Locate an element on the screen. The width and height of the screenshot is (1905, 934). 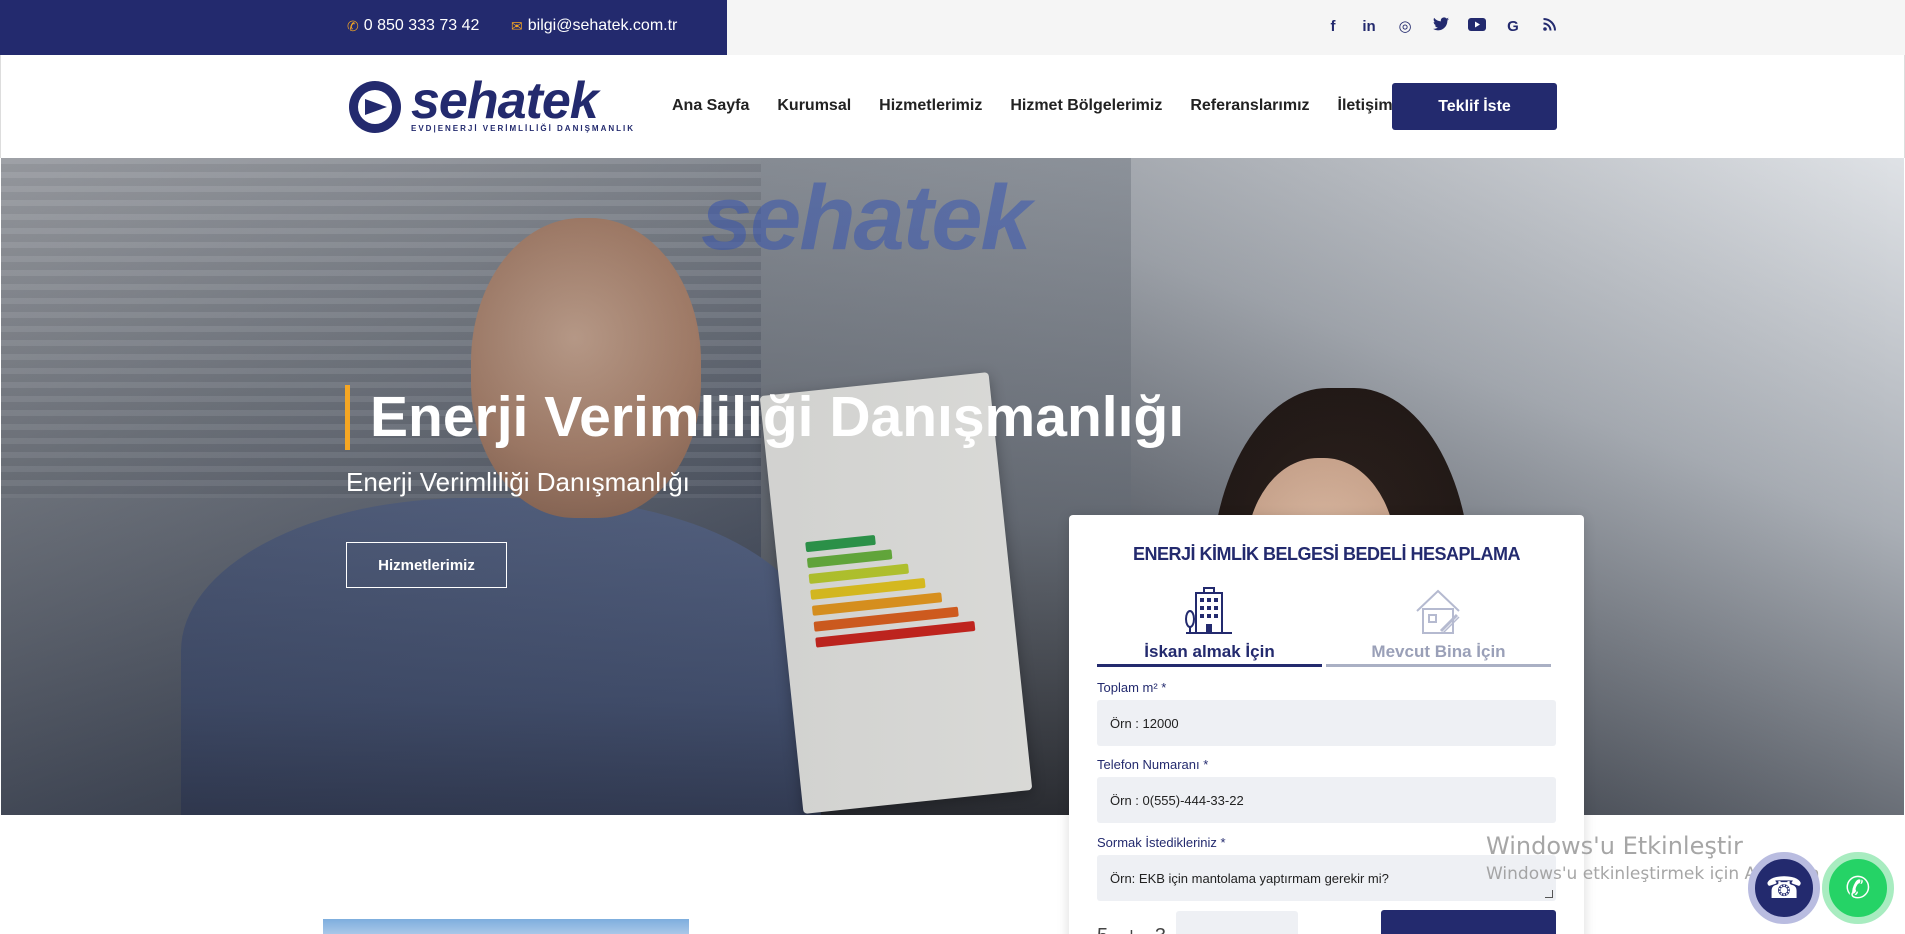
tab-underline is located at coordinates (1438, 665).